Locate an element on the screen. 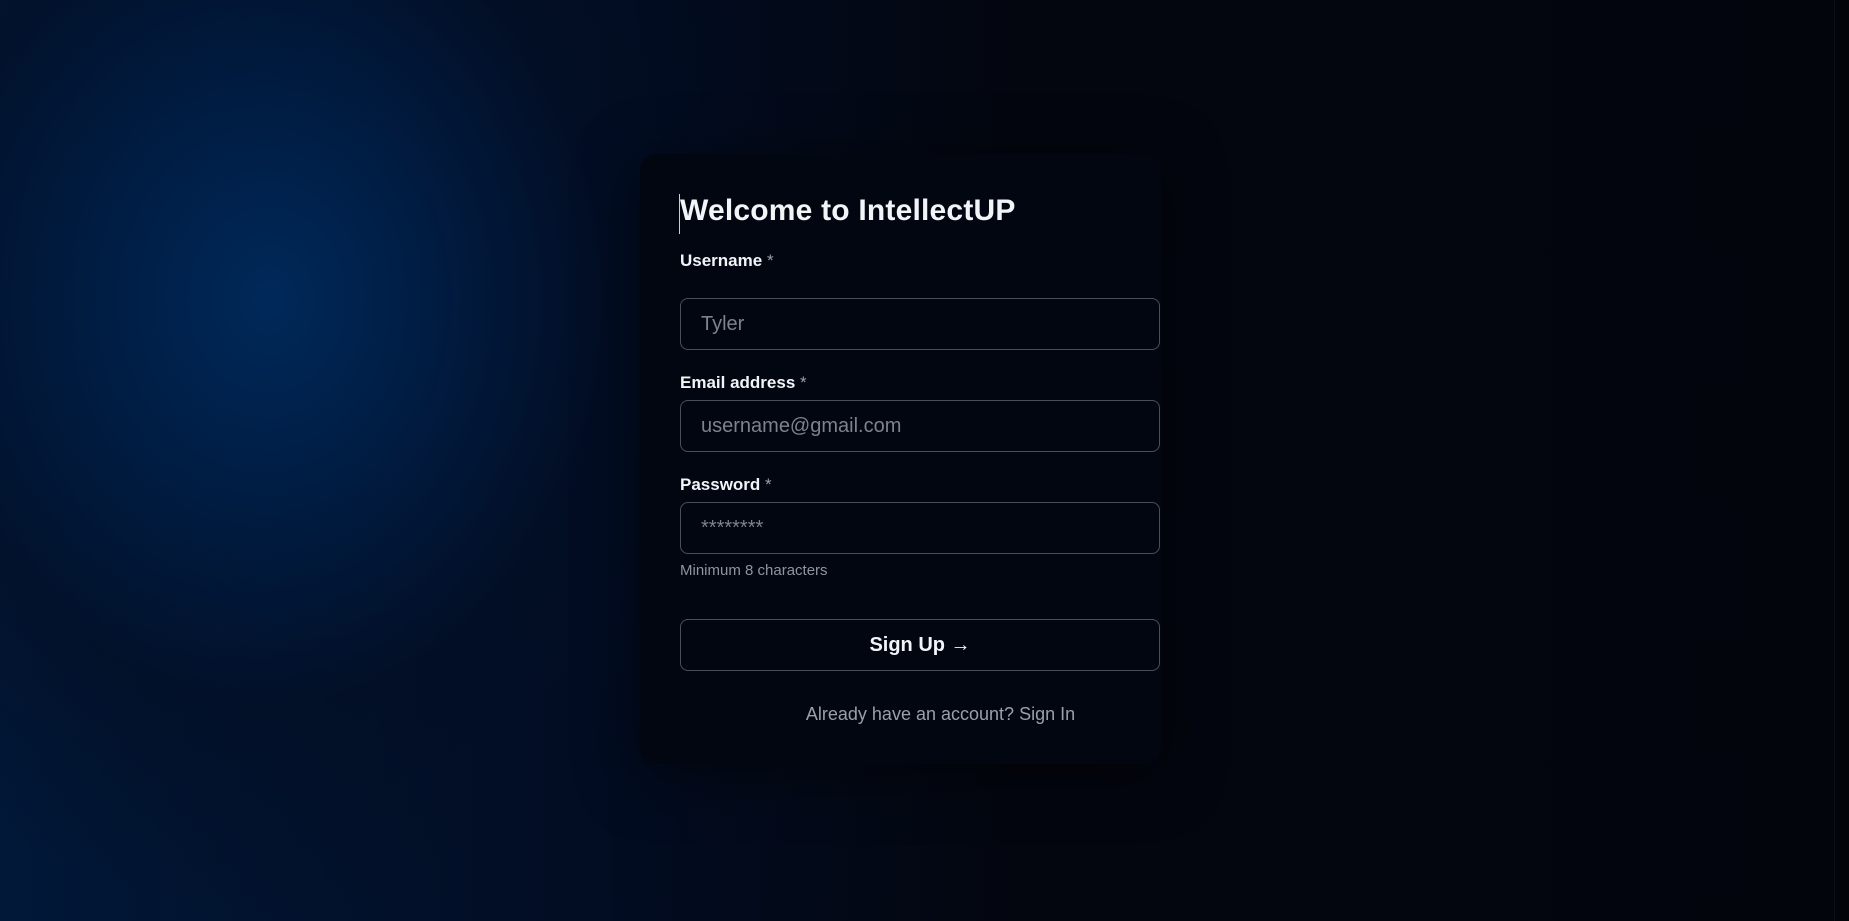 Image resolution: width=1849 pixels, height=921 pixels. email-required-mark: * is located at coordinates (803, 382).